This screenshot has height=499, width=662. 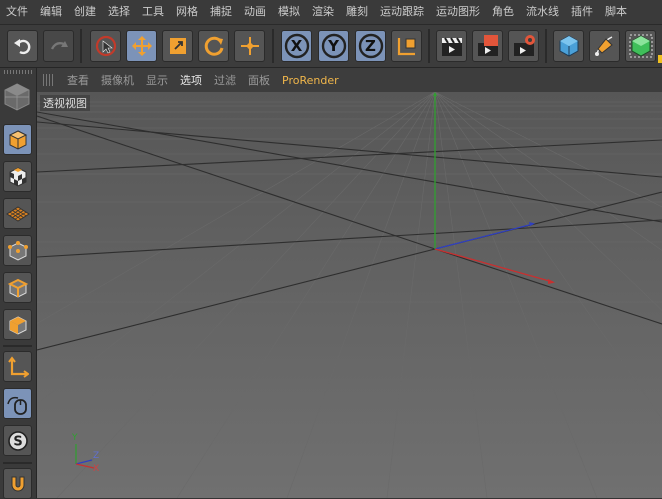 I want to click on transform-button, so click(x=249, y=46).